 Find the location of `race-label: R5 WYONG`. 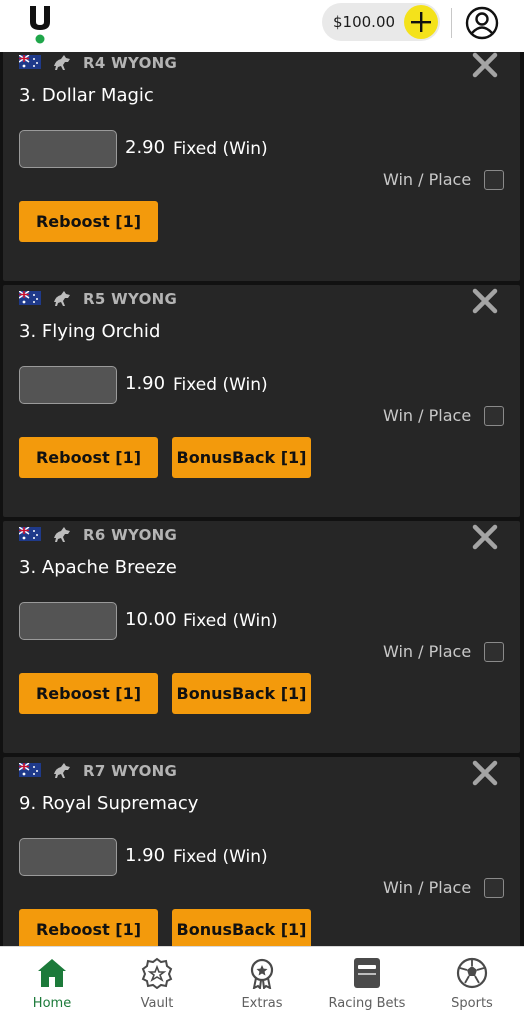

race-label: R5 WYONG is located at coordinates (130, 299).